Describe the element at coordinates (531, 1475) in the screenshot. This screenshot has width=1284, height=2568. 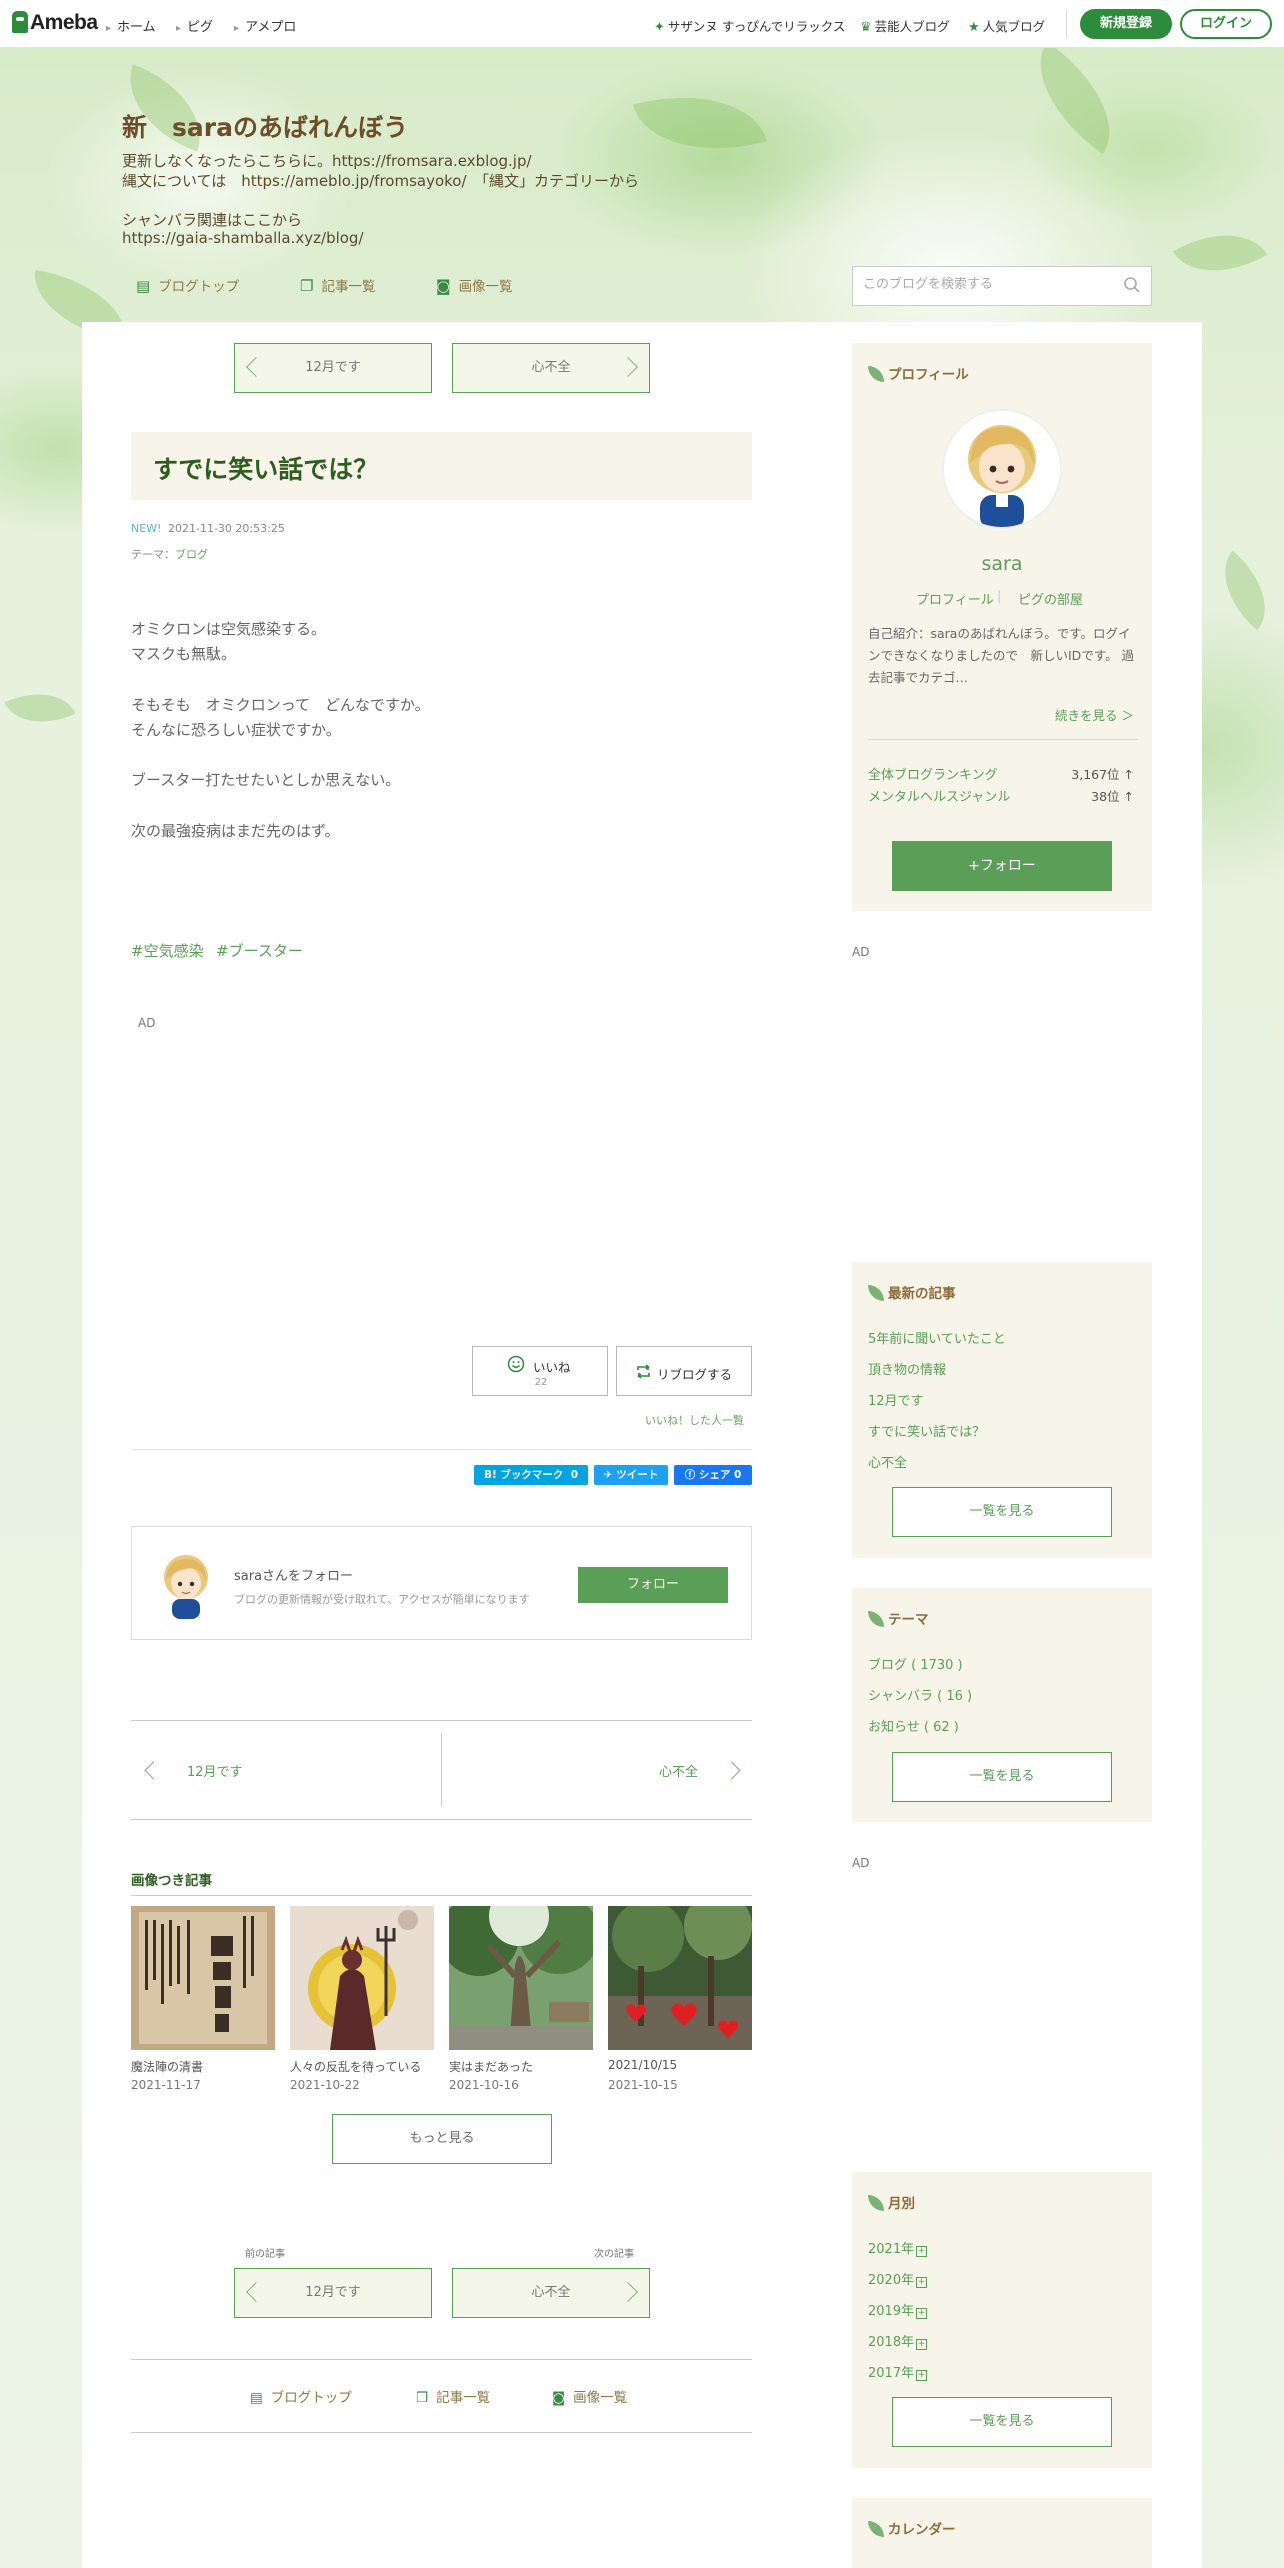
I see `hatena-bookmark-button: B! ブックマーク 0` at that location.